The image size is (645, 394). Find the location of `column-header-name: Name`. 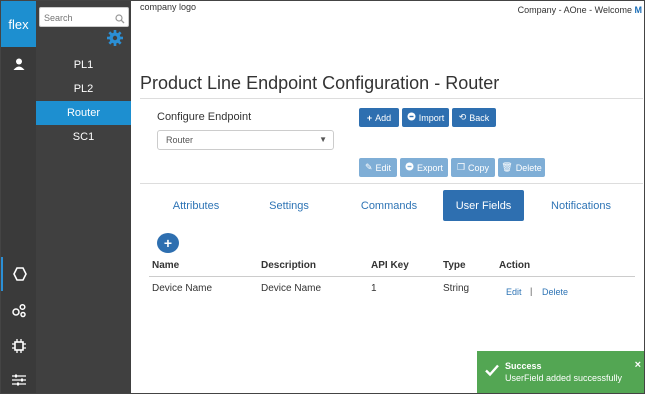

column-header-name: Name is located at coordinates (166, 265).